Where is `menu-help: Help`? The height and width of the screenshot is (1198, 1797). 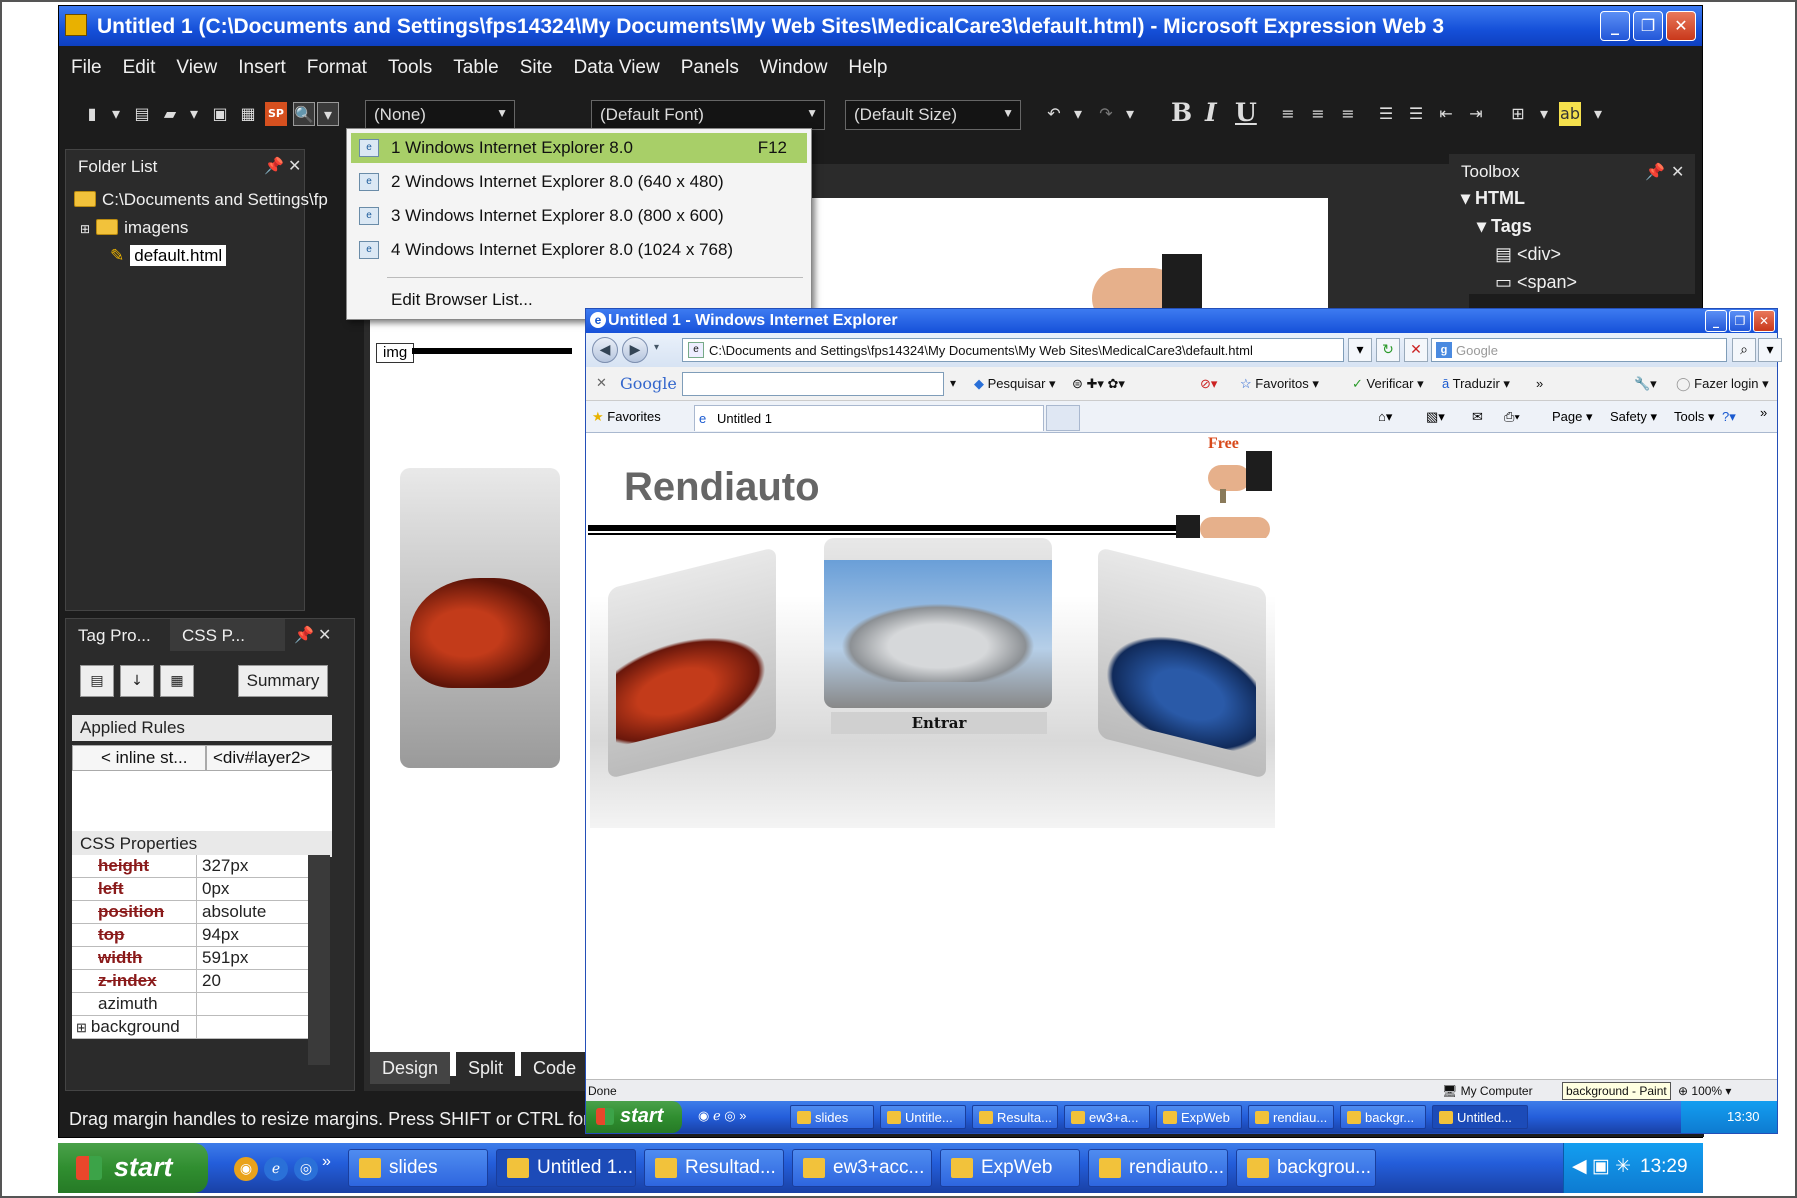 menu-help: Help is located at coordinates (867, 68).